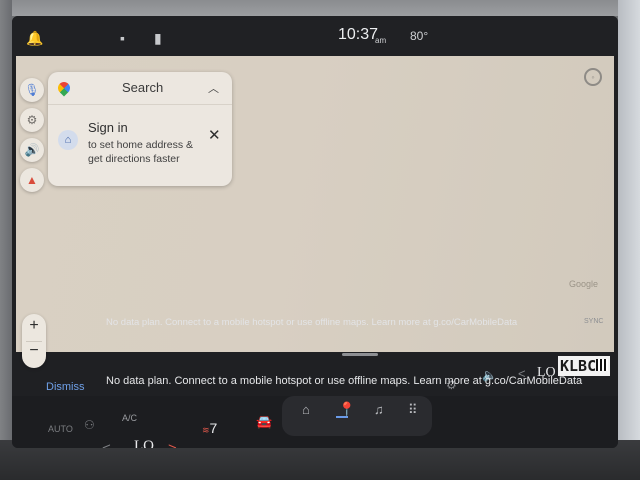 This screenshot has height=480, width=640. I want to click on watermark-logo: KLBC, so click(584, 366).